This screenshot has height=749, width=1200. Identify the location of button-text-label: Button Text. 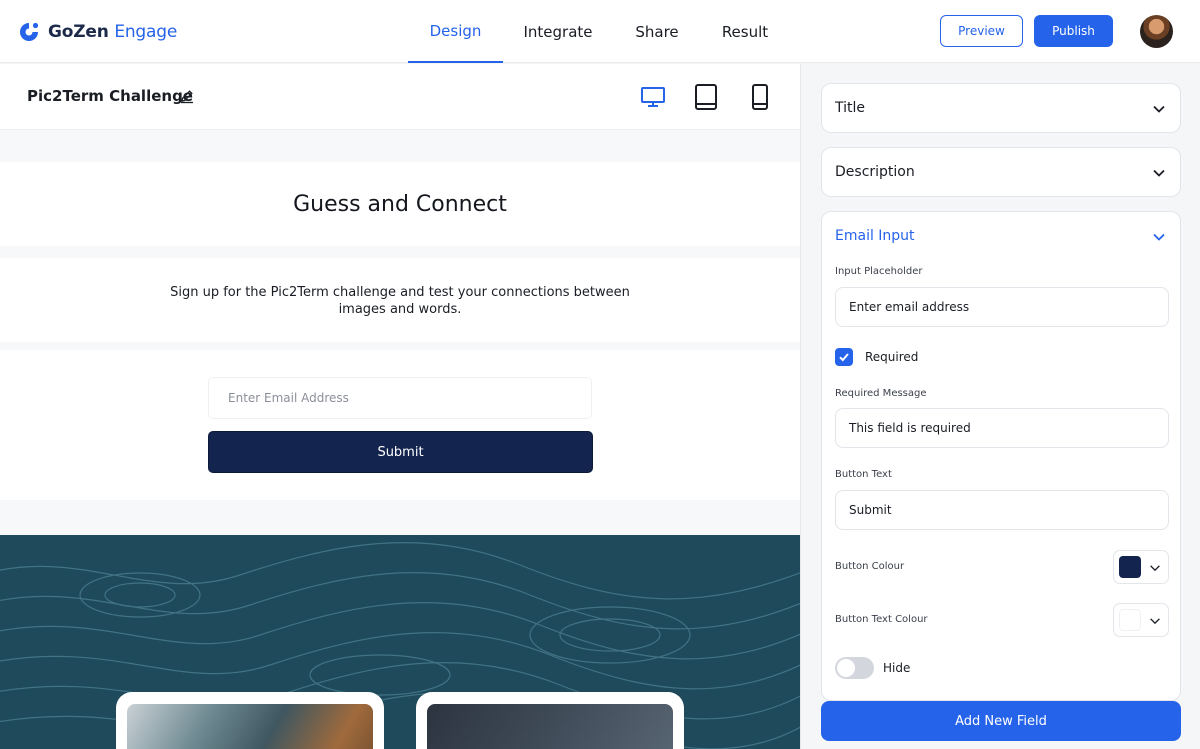
(863, 474).